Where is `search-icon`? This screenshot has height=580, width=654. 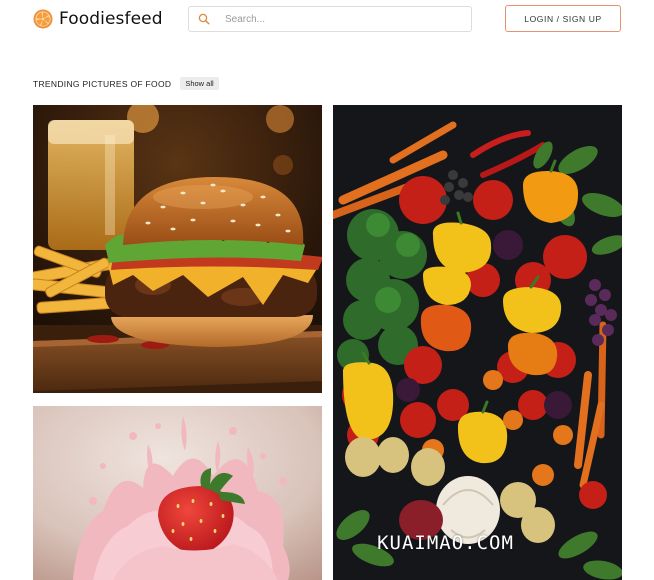 search-icon is located at coordinates (204, 19).